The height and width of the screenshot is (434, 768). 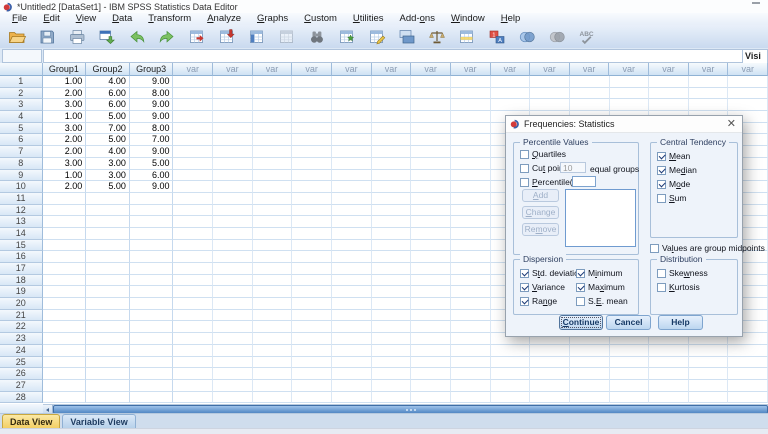 What do you see at coordinates (468, 19) in the screenshot?
I see `menu-window: Window` at bounding box center [468, 19].